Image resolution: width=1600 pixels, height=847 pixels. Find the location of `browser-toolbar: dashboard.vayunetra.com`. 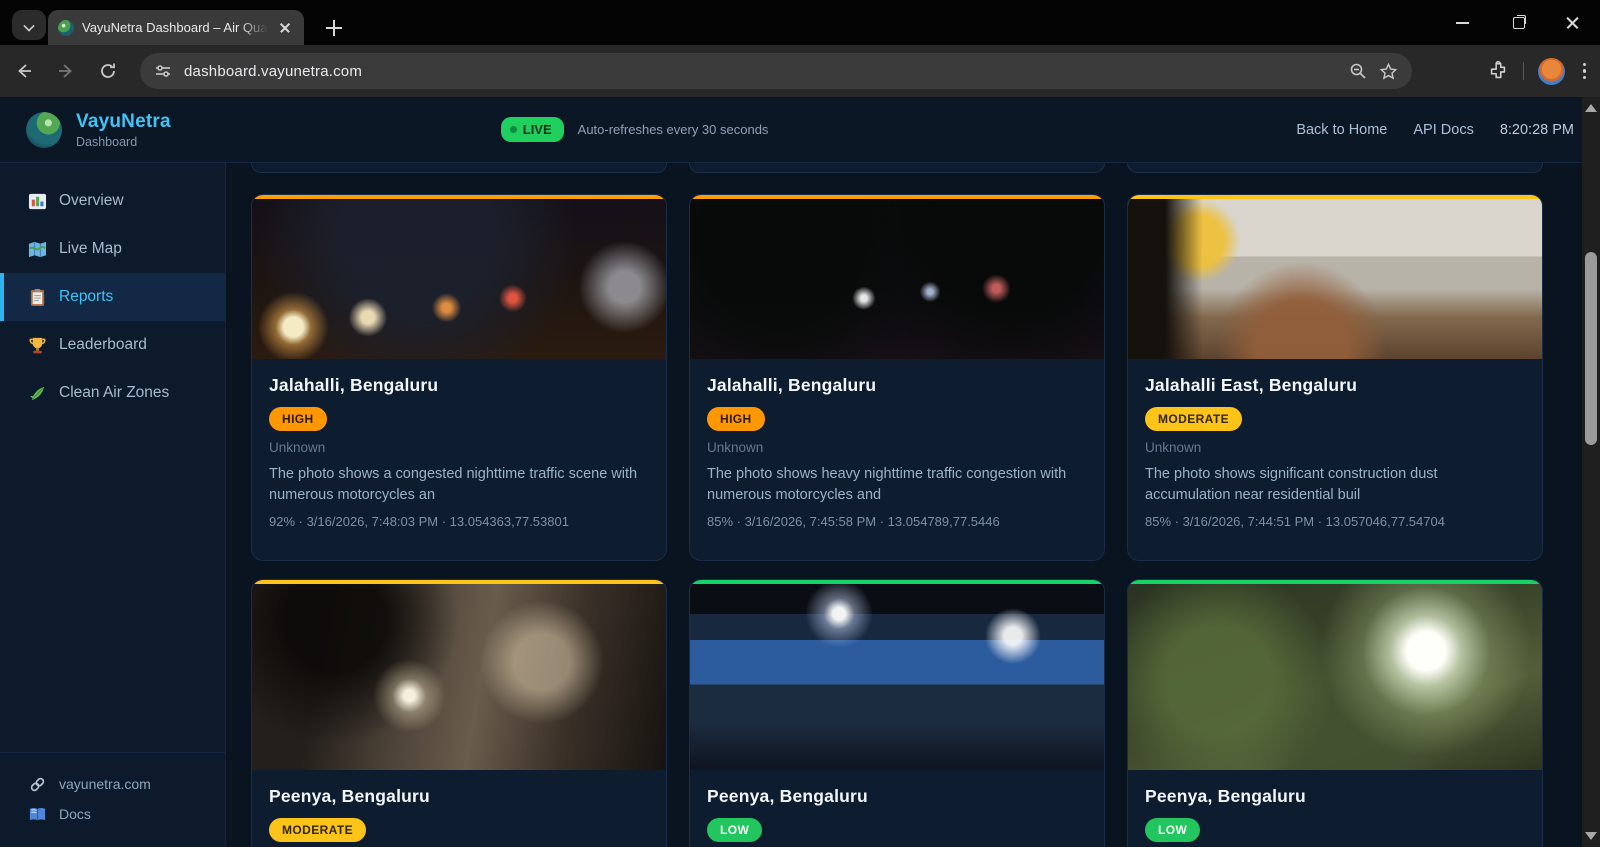

browser-toolbar: dashboard.vayunetra.com is located at coordinates (800, 71).